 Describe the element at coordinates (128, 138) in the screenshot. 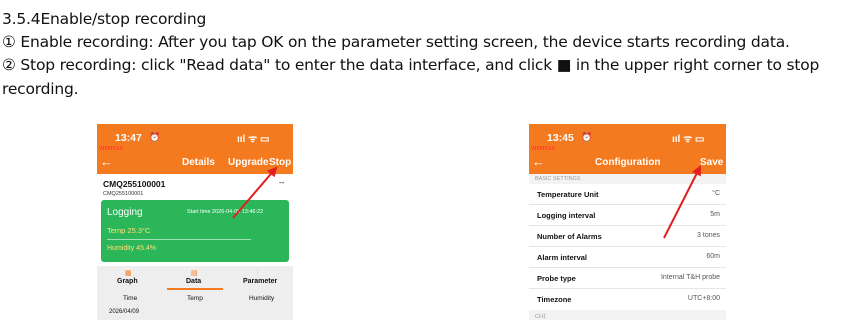

I see `status-time: 13:47` at that location.